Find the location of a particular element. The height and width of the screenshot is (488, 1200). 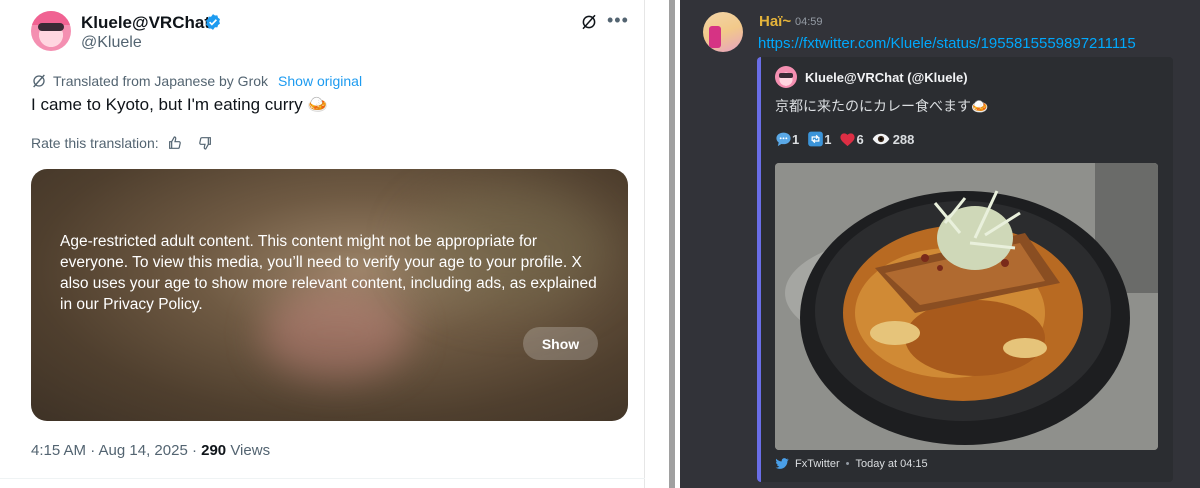

embed-stats: 1 1 6 288 is located at coordinates (847, 139).